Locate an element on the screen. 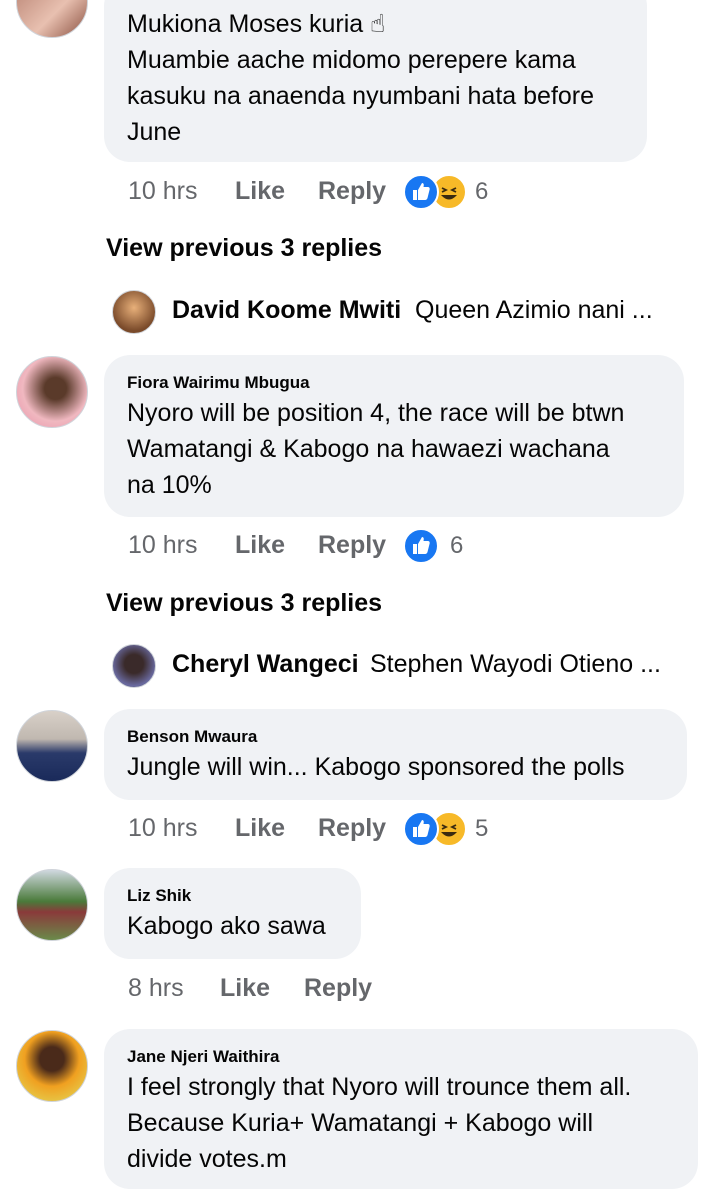  reply-author: Cheryl Wangeci is located at coordinates (265, 664).